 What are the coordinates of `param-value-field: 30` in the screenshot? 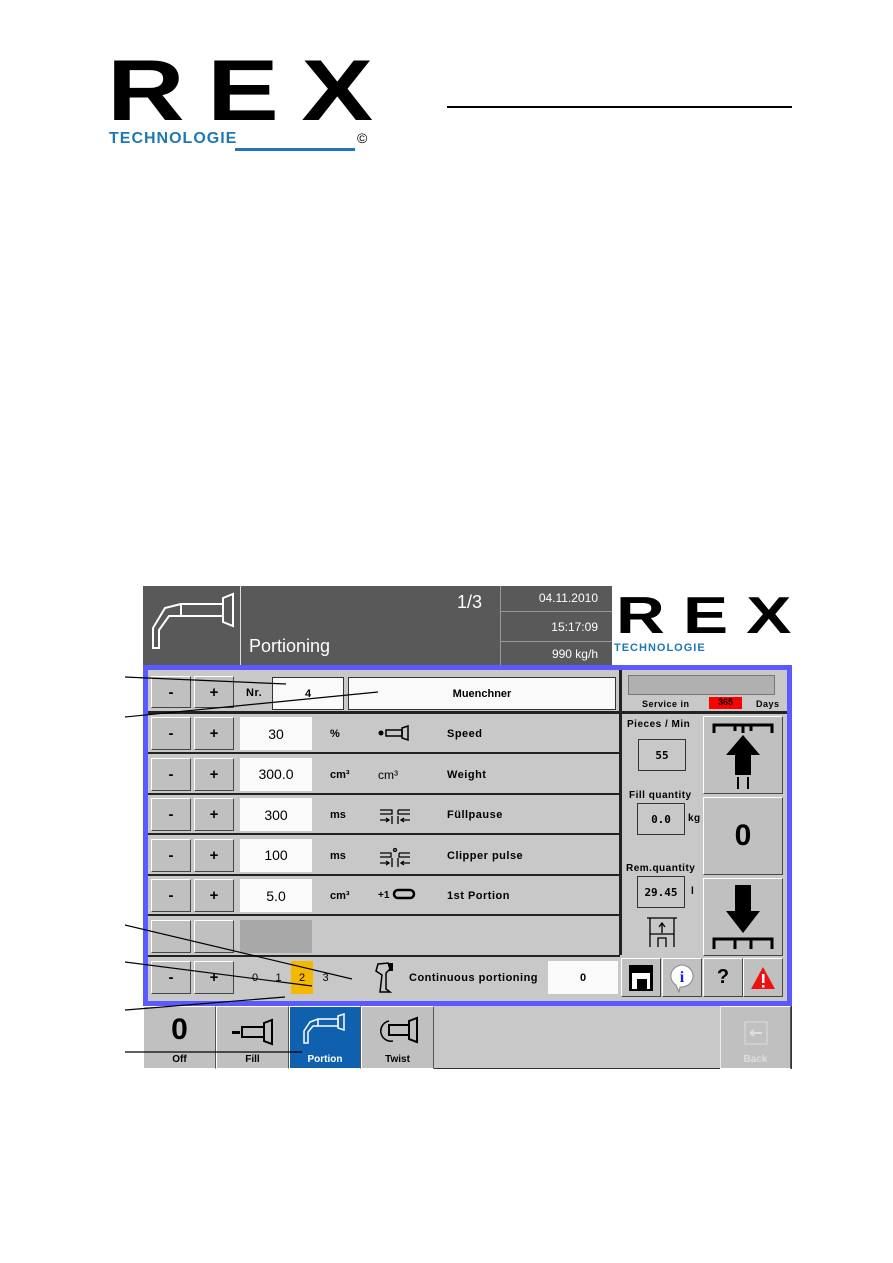 It's located at (276, 733).